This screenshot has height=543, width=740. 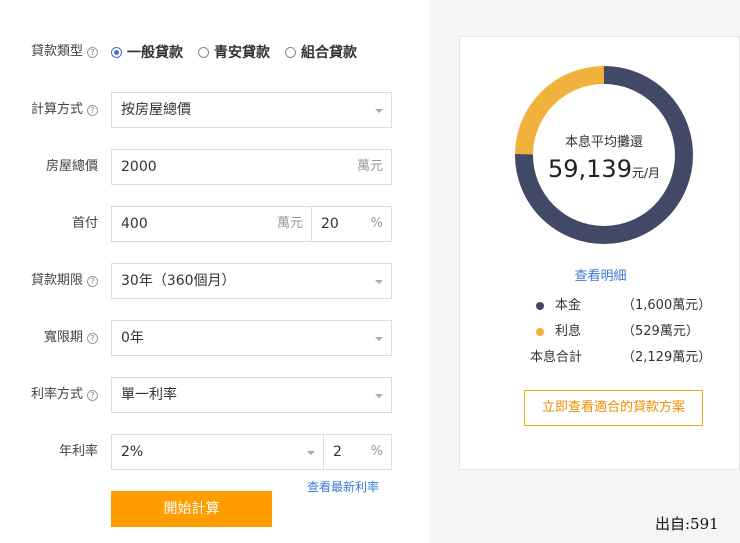 What do you see at coordinates (191, 509) in the screenshot?
I see `calculate-button: 開始計算` at bounding box center [191, 509].